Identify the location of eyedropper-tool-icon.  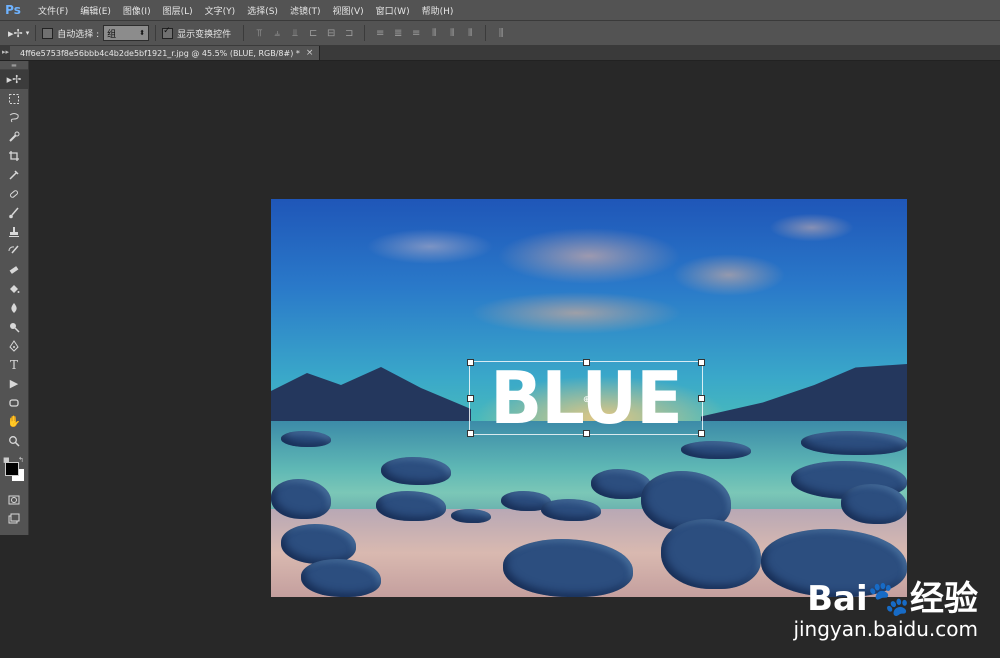
(14, 174).